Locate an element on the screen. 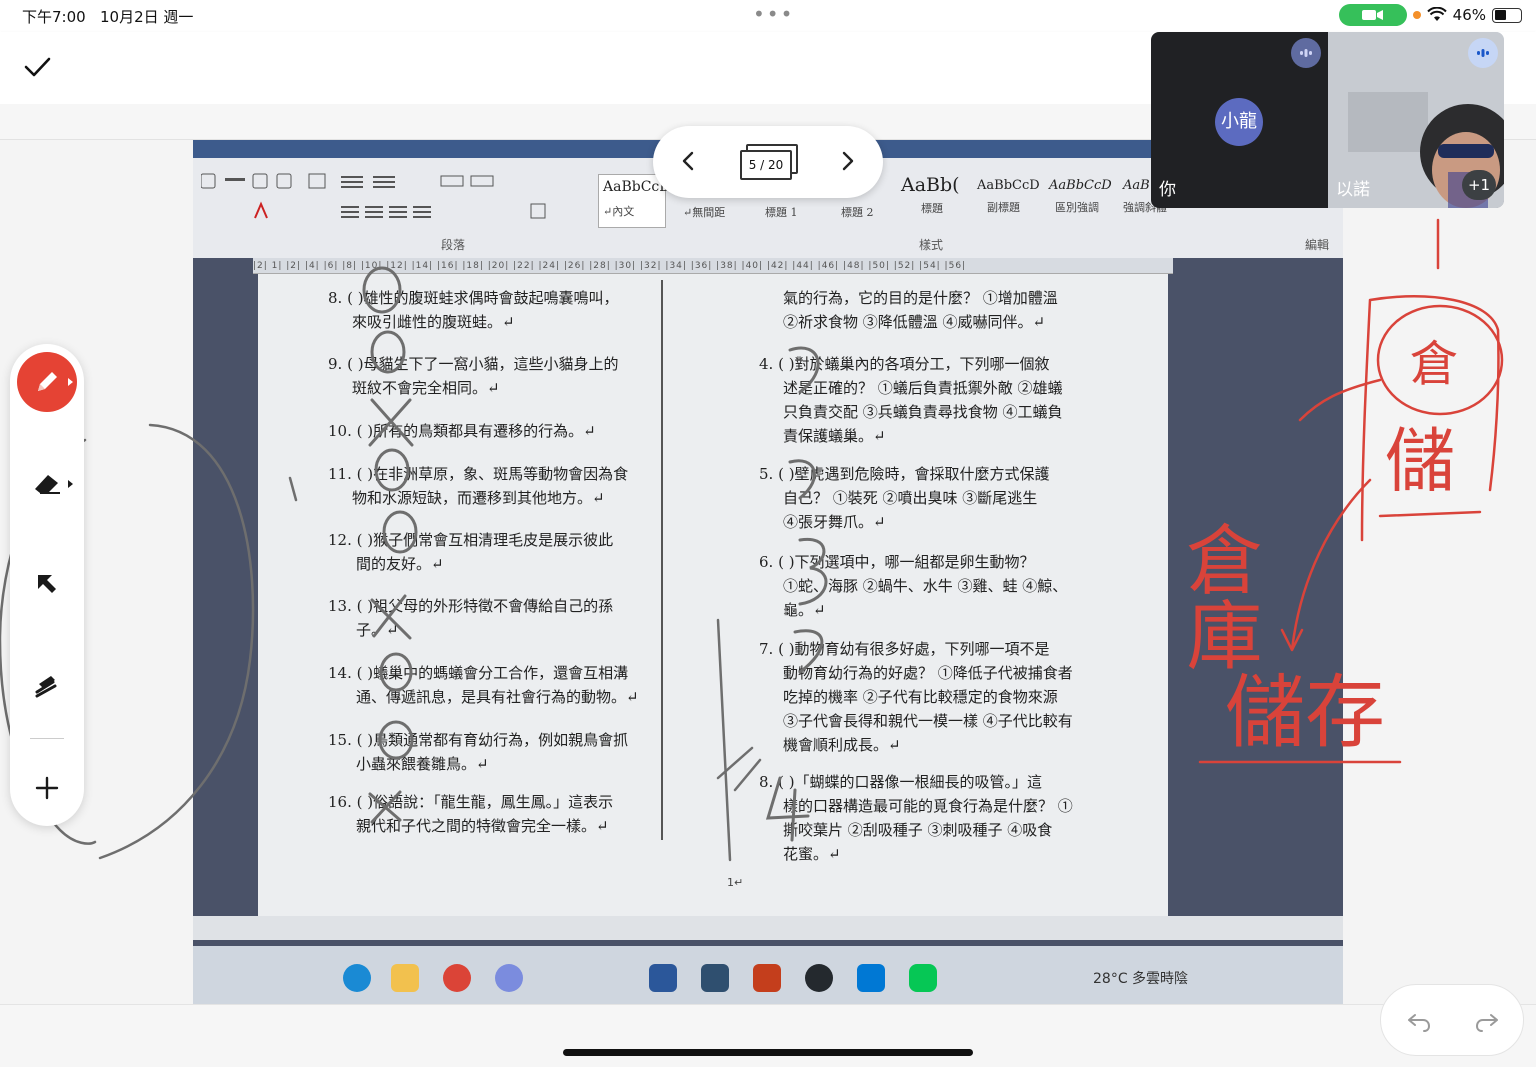 Image resolution: width=1536 pixels, height=1067 pixels. column-divider is located at coordinates (662, 560).